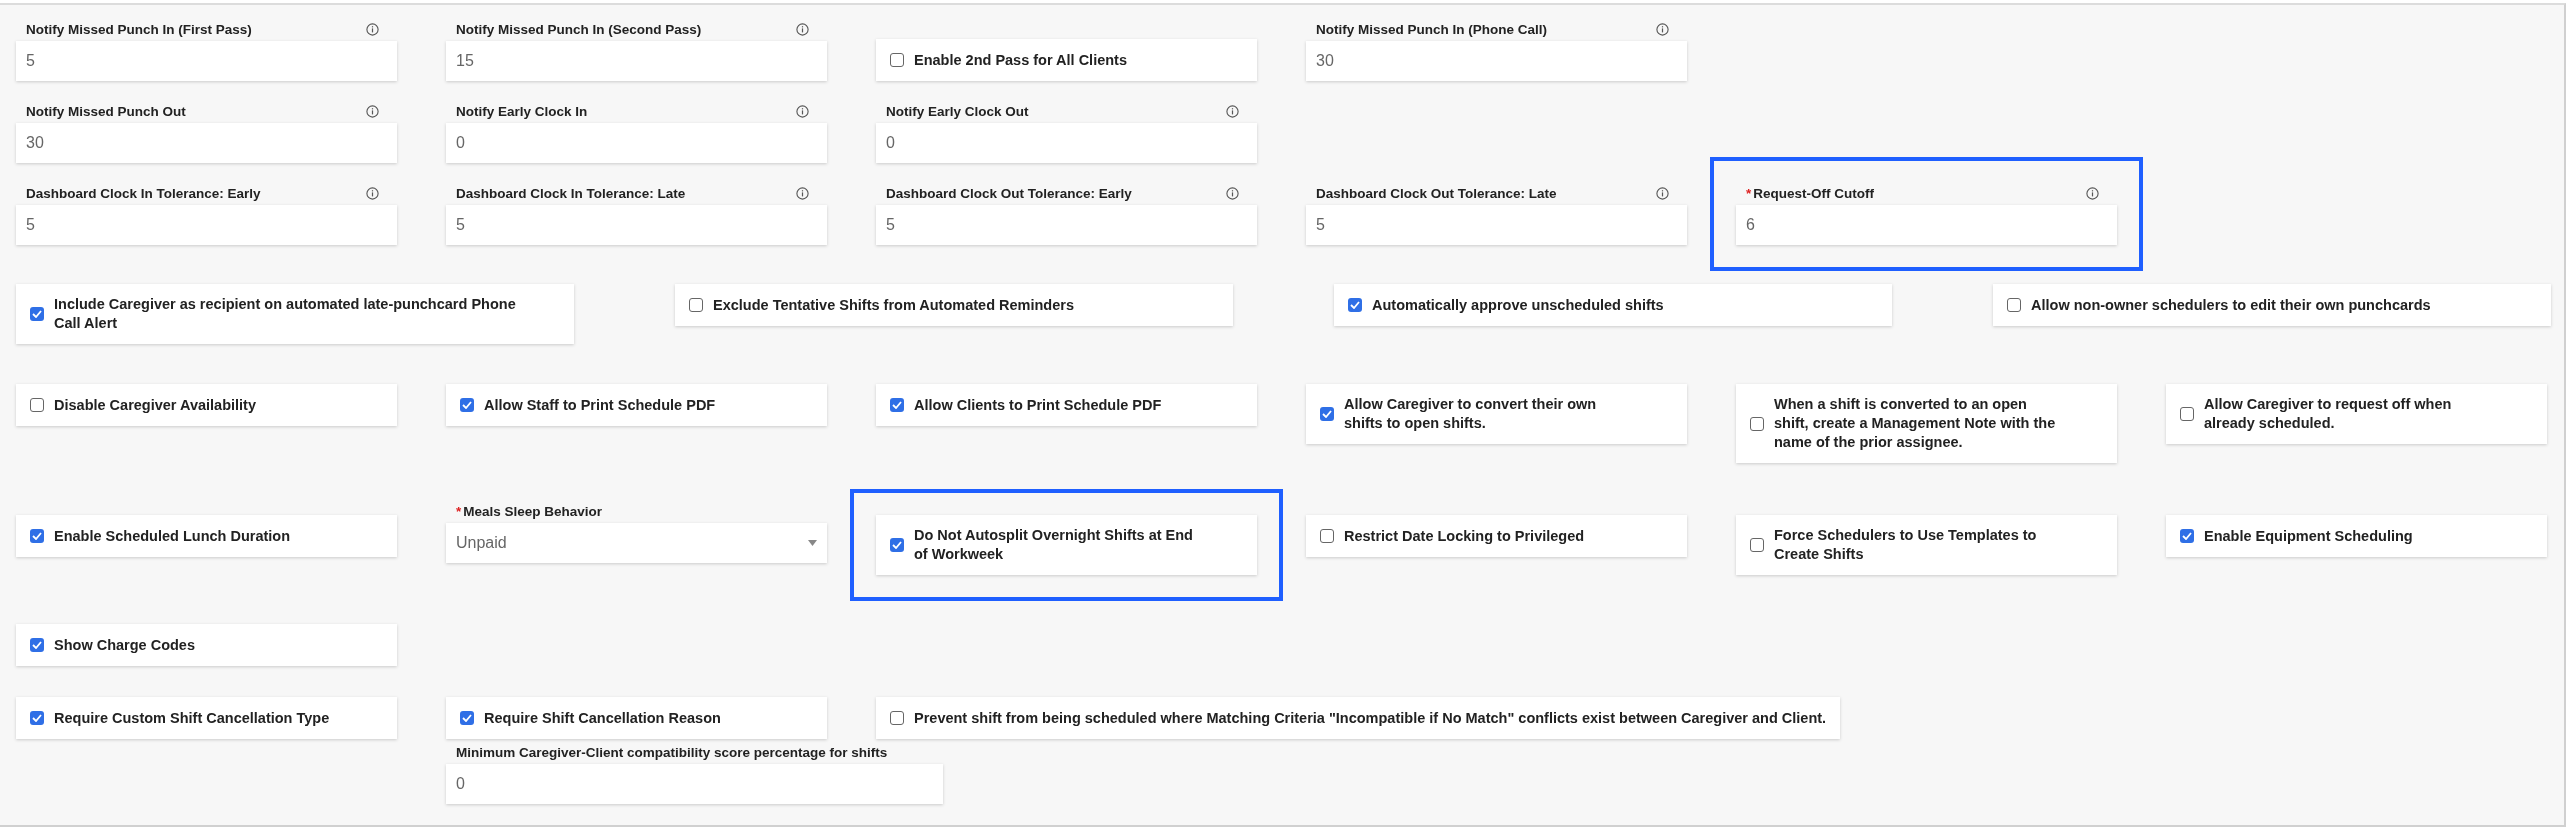 The image size is (2574, 828). I want to click on checkbox-label: Allow Staff to Print Schedule PDF, so click(600, 405).